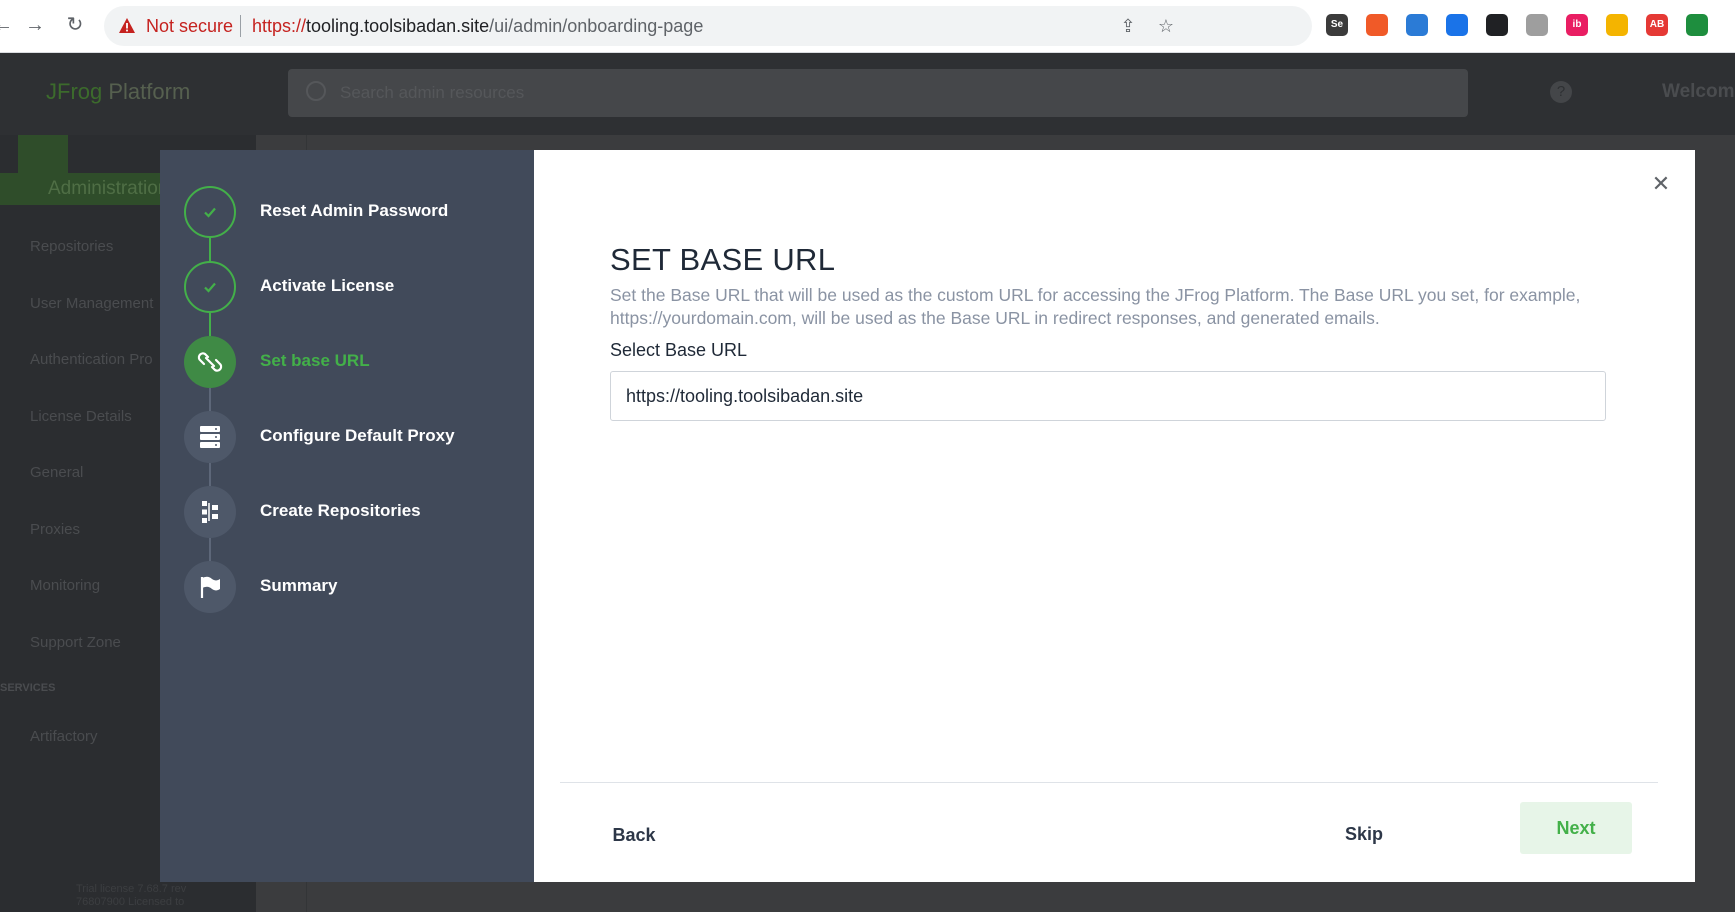 Image resolution: width=1735 pixels, height=912 pixels. What do you see at coordinates (81, 416) in the screenshot?
I see `sidebar-item-license-details: License Details` at bounding box center [81, 416].